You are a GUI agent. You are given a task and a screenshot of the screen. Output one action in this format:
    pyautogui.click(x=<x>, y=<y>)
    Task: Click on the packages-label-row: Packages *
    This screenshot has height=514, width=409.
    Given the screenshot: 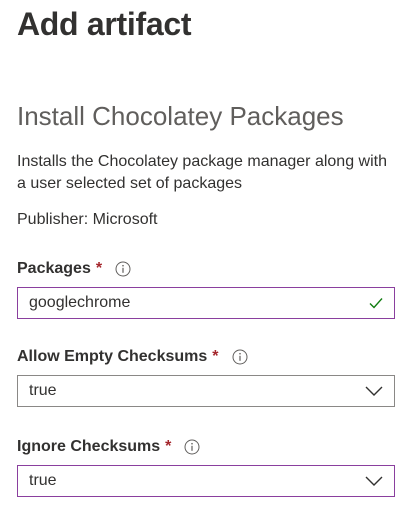 What is the action you would take?
    pyautogui.click(x=74, y=269)
    